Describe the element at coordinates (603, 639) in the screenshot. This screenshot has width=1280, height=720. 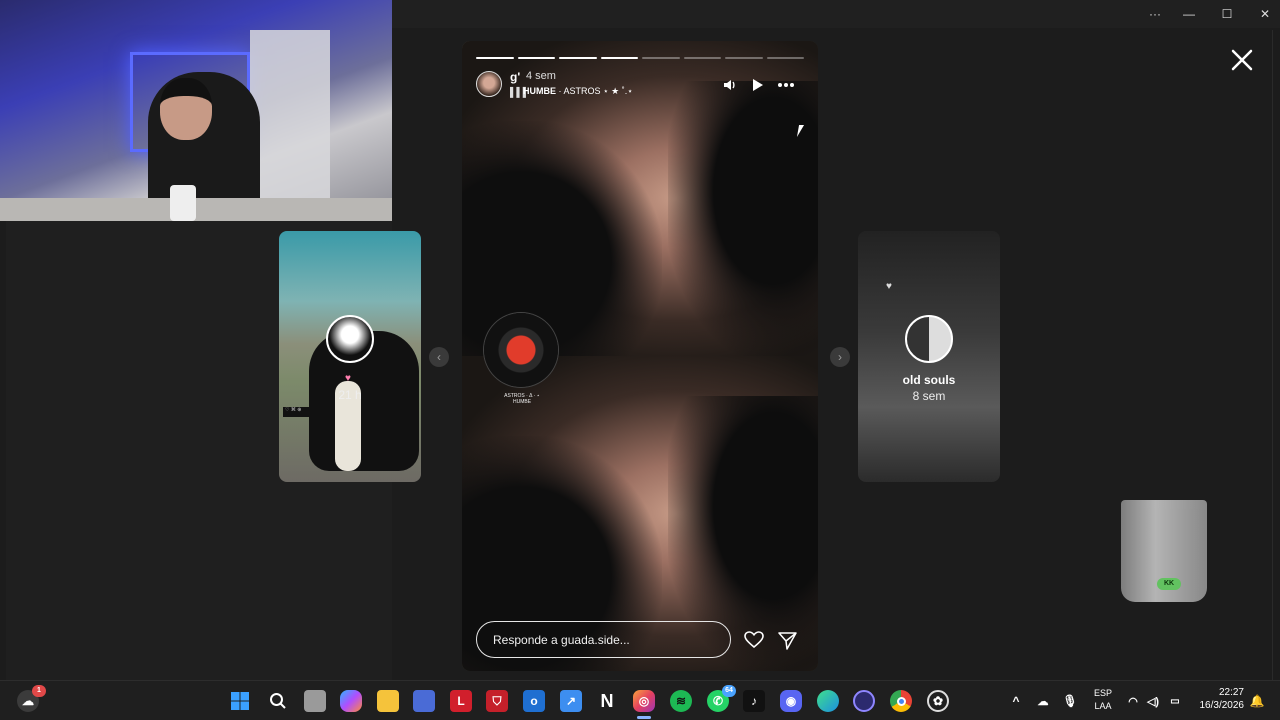
I see `story-reply-input` at that location.